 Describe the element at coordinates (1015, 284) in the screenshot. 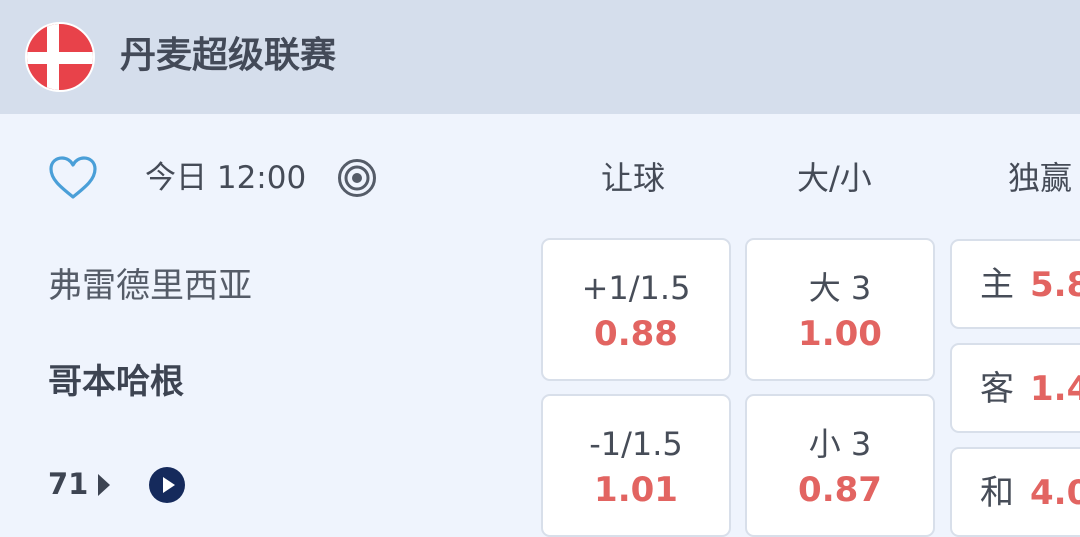

I see `win-home-odds-button: 主 5.8` at that location.